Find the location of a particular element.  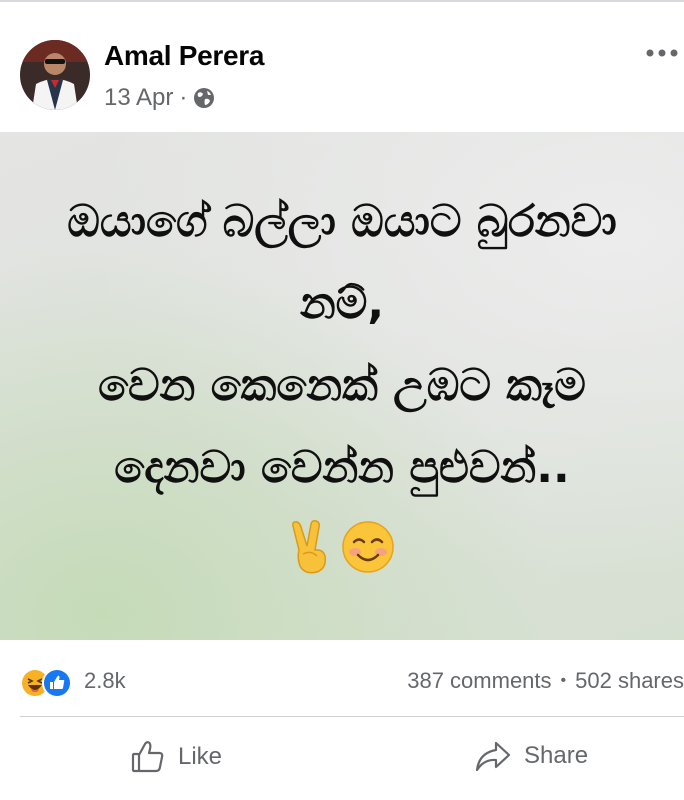

quote-line-2: නම්, is located at coordinates (342, 303).